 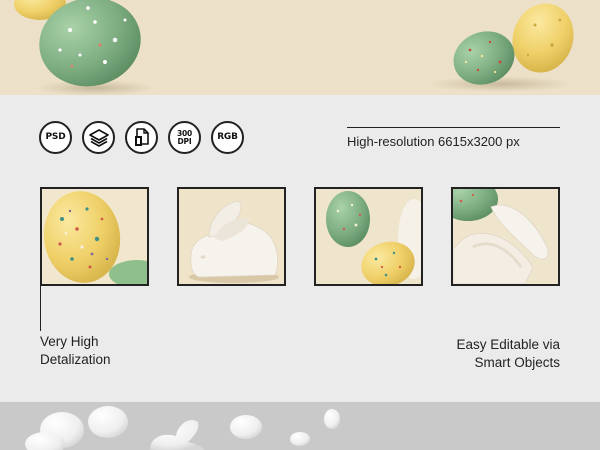 What do you see at coordinates (75, 351) in the screenshot?
I see `caption-detalization: Very High Detalization` at bounding box center [75, 351].